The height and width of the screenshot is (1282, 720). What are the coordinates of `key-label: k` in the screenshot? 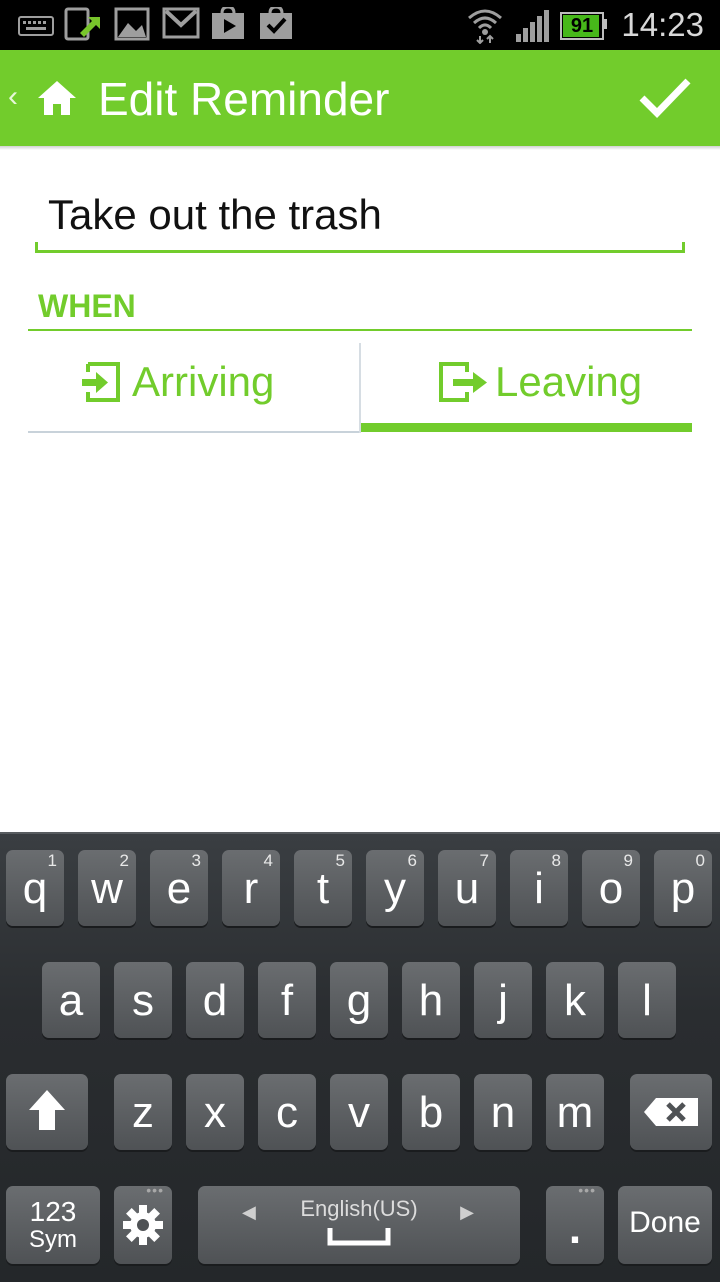 It's located at (575, 1000).